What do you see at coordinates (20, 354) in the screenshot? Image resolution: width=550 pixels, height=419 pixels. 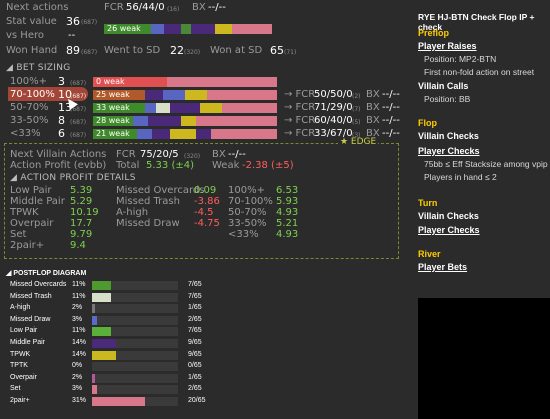 I see `postflop-label: TPWK` at bounding box center [20, 354].